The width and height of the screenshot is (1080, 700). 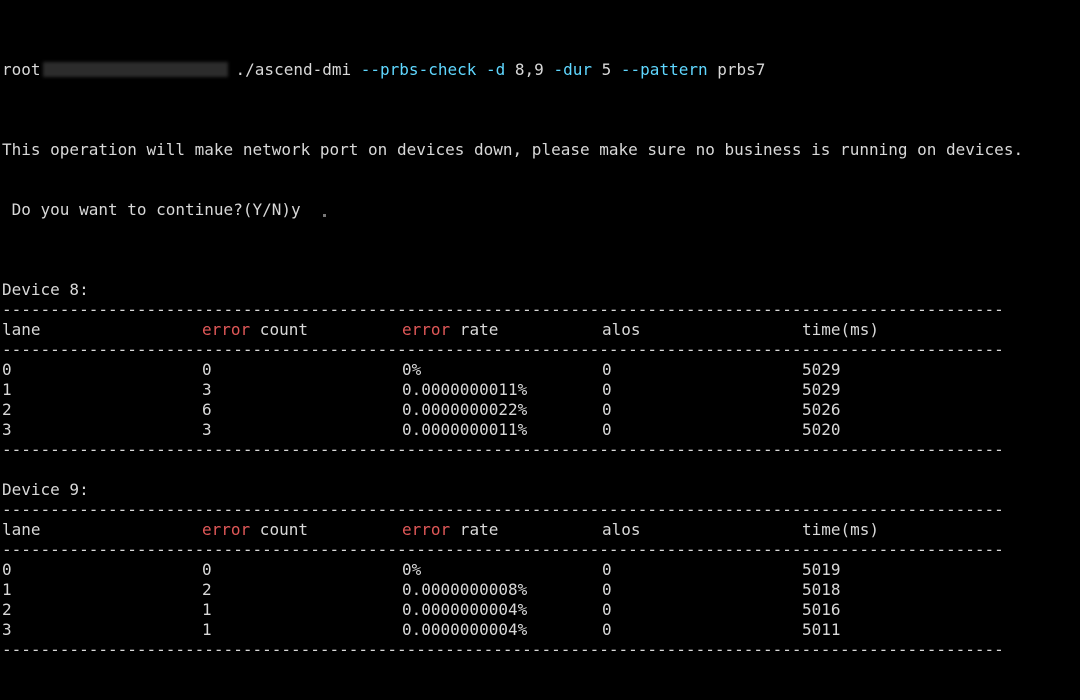 What do you see at coordinates (821, 409) in the screenshot?
I see `cell-time: 5026` at bounding box center [821, 409].